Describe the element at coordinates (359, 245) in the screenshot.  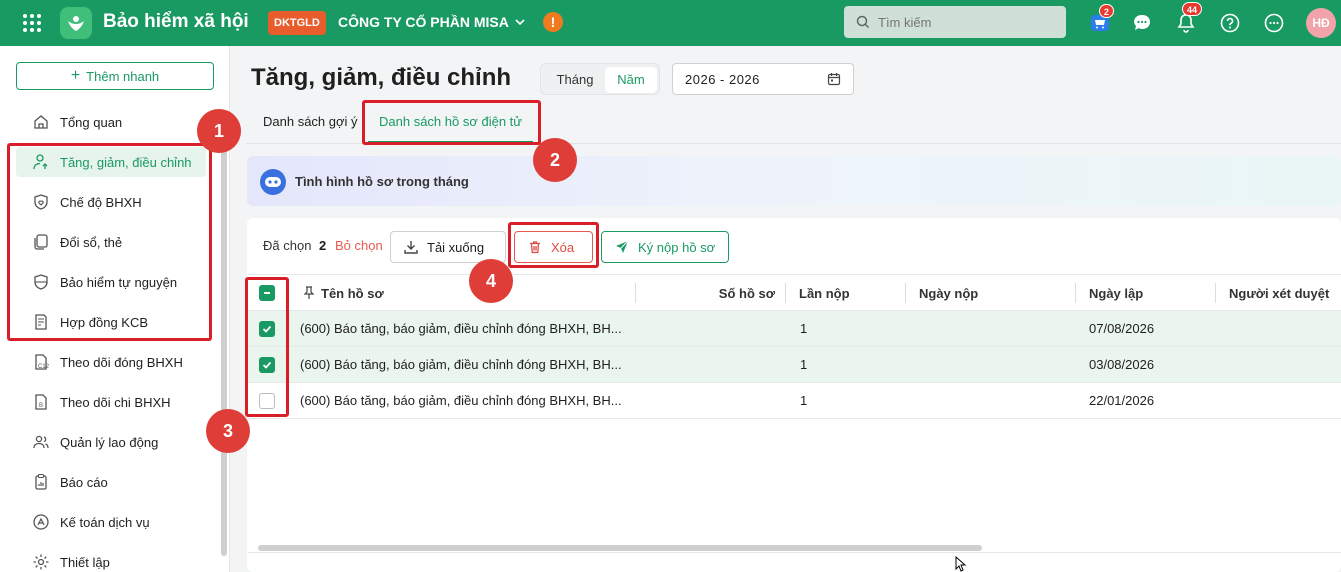
I see `deselect-link: Bỏ chọn` at that location.